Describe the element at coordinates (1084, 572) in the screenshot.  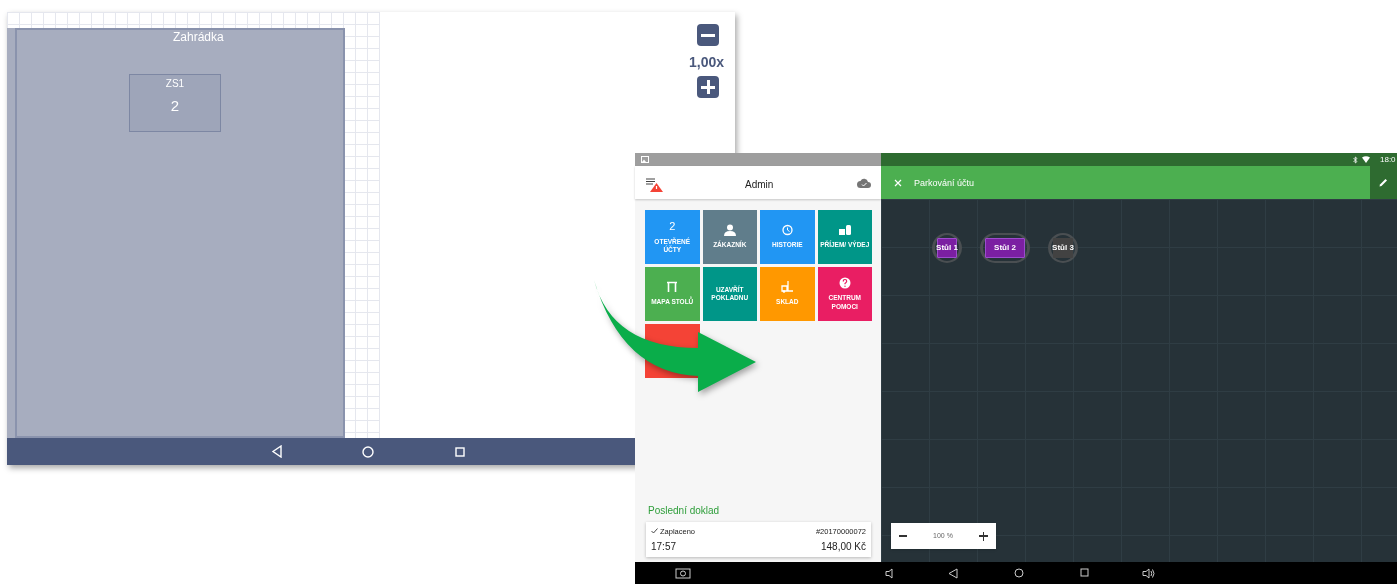
I see `recents-icon` at that location.